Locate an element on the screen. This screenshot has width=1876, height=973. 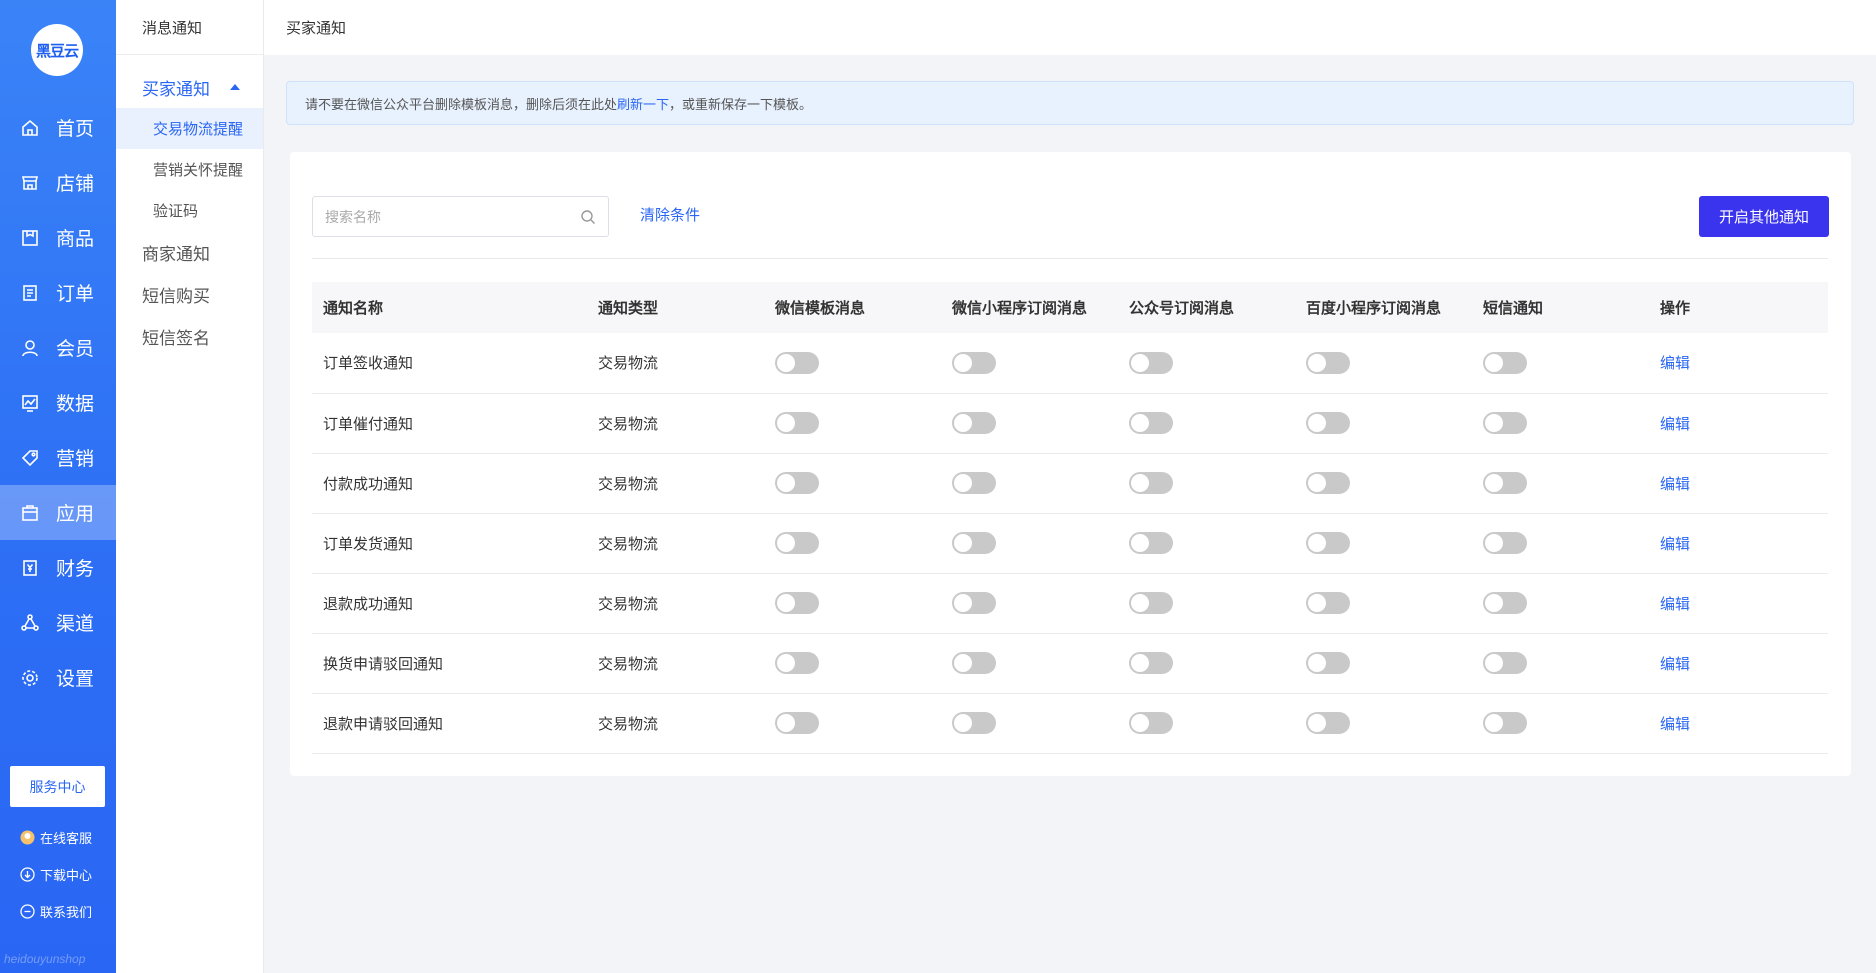
refresh-link: 刷新一下 is located at coordinates (643, 103).